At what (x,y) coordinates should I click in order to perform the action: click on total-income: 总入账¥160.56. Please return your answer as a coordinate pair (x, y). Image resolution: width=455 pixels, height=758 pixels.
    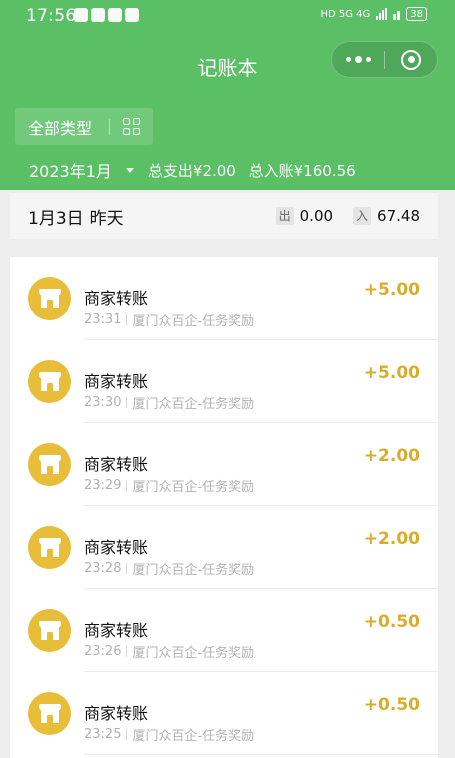
    Looking at the image, I should click on (302, 170).